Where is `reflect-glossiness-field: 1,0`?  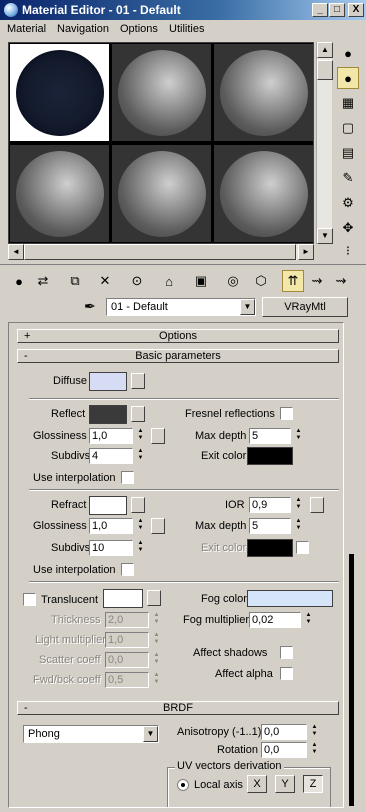 reflect-glossiness-field: 1,0 is located at coordinates (111, 436).